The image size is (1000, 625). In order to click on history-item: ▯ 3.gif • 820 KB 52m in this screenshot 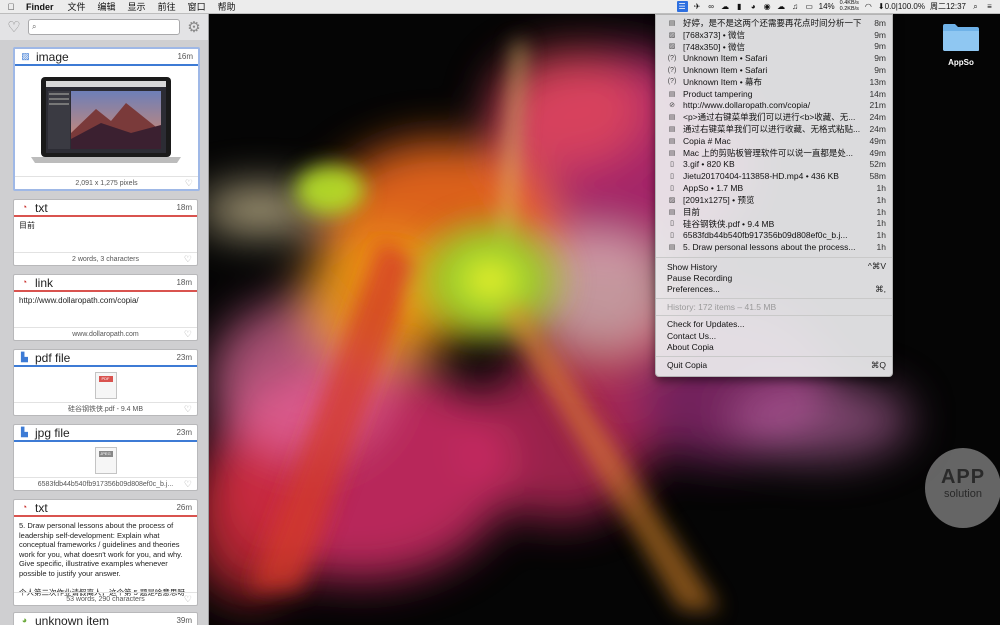, I will do `click(774, 165)`.